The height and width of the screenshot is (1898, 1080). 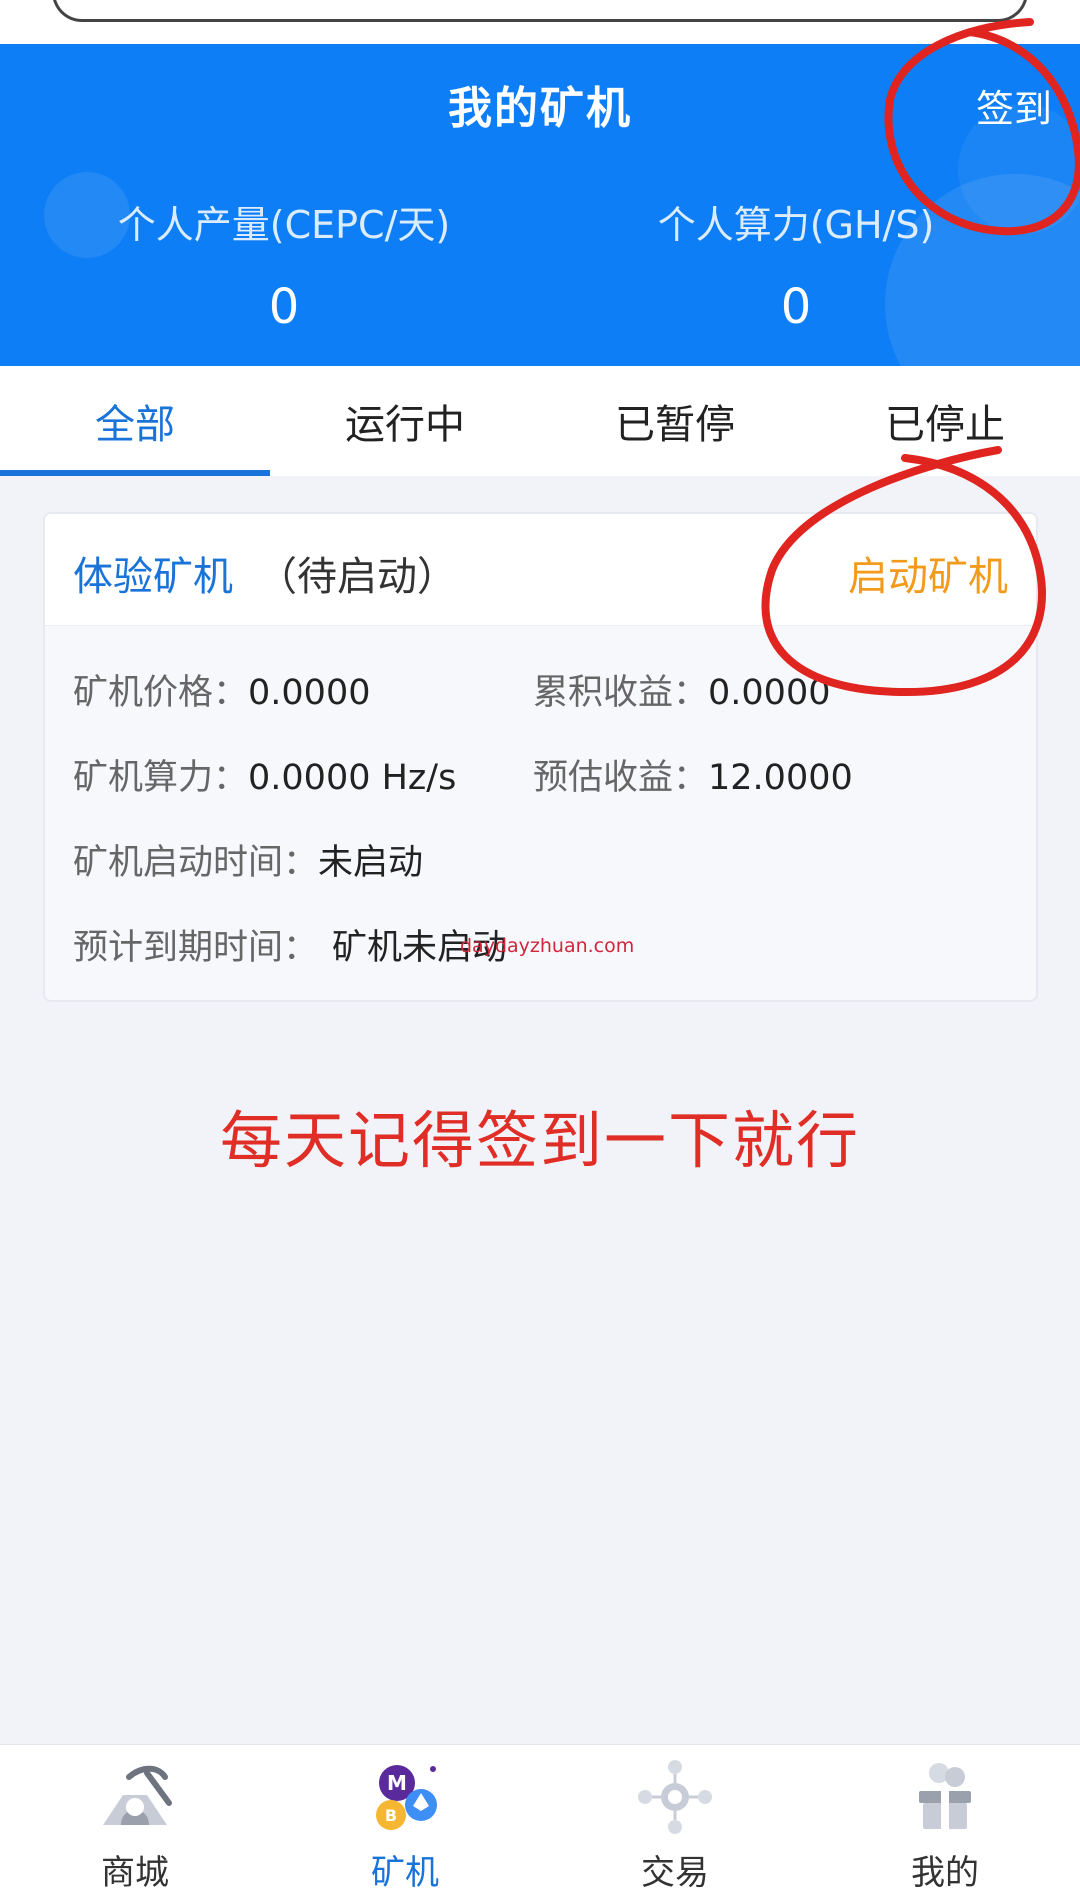 I want to click on field-start-time: 矿机启动时间：未启动, so click(x=248, y=859).